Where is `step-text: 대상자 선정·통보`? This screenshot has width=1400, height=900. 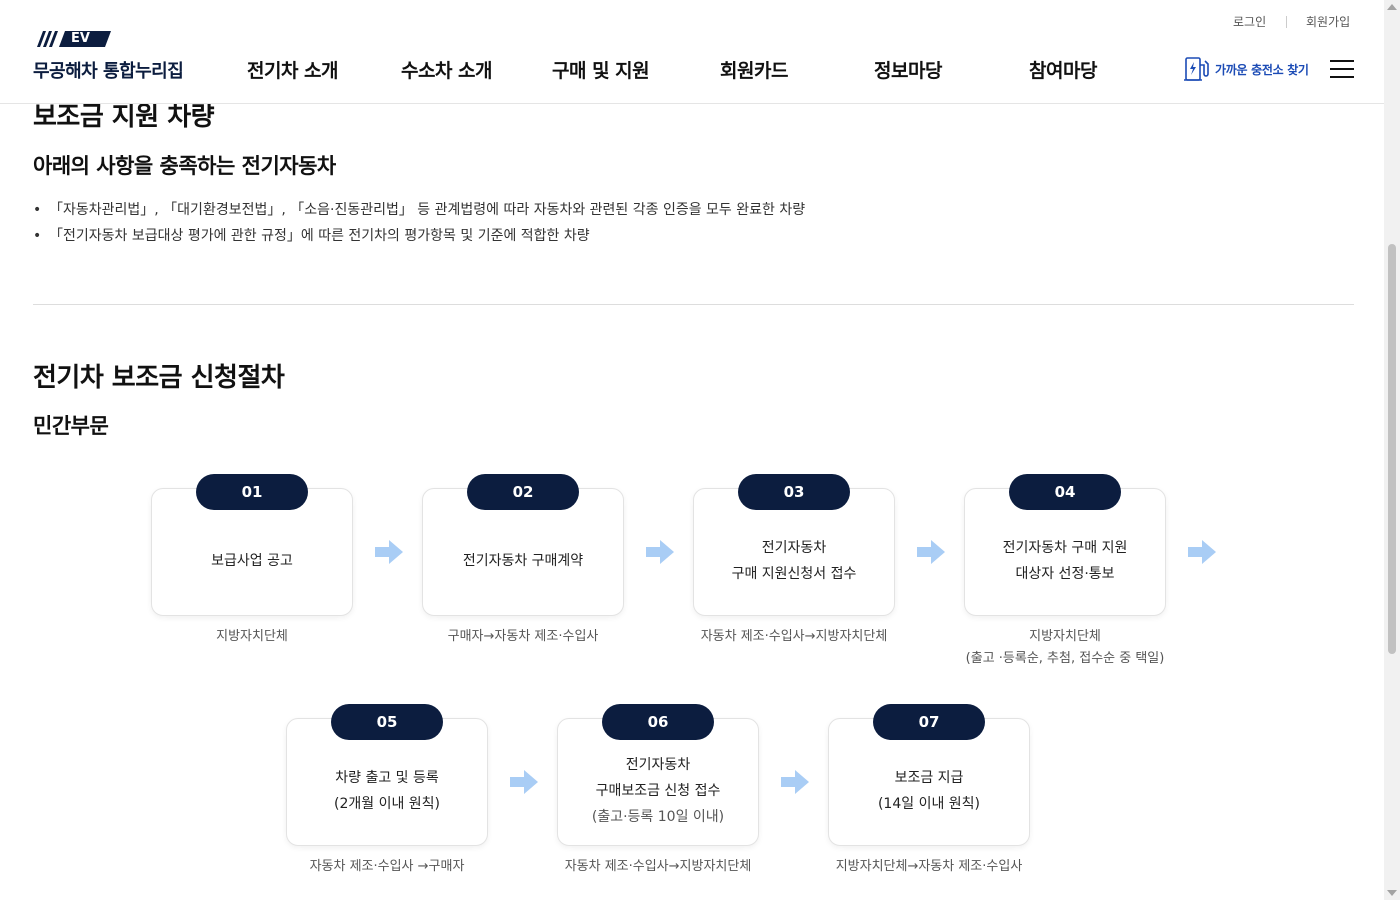
step-text: 대상자 선정·통보 is located at coordinates (1065, 574).